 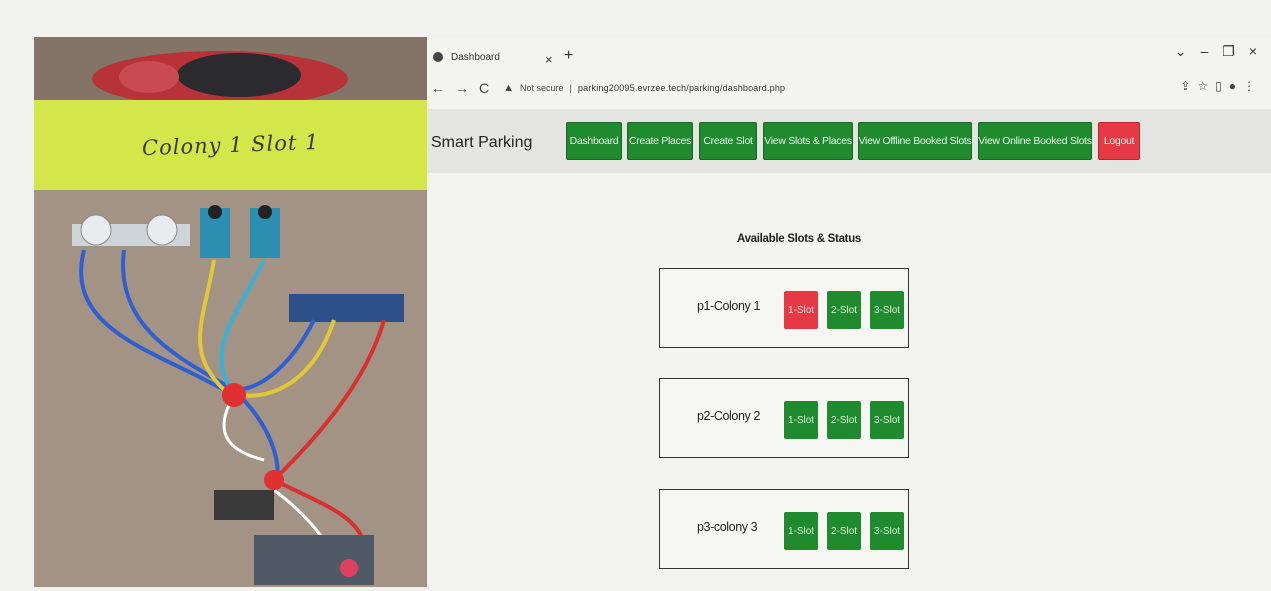 I want to click on security-status: Not secure, so click(x=542, y=88).